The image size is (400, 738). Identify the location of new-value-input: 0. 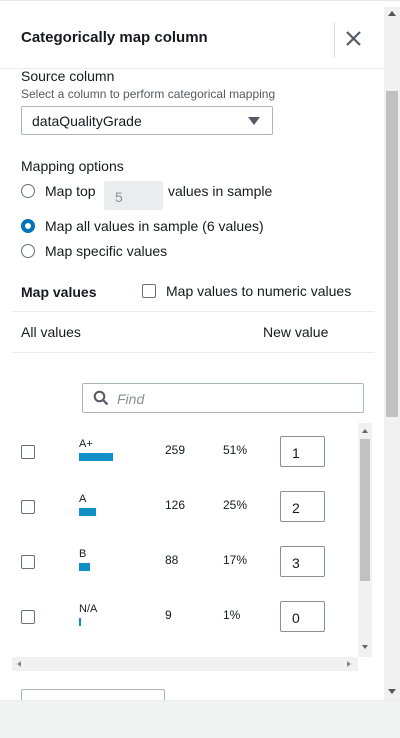
(302, 616).